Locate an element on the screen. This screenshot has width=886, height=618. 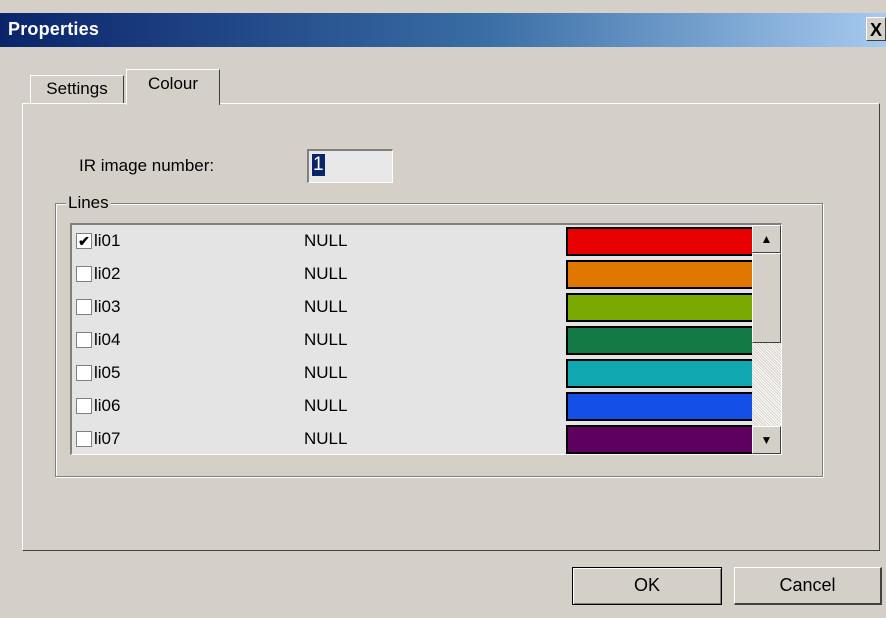
ir-image-number-value: 1 is located at coordinates (318, 165).